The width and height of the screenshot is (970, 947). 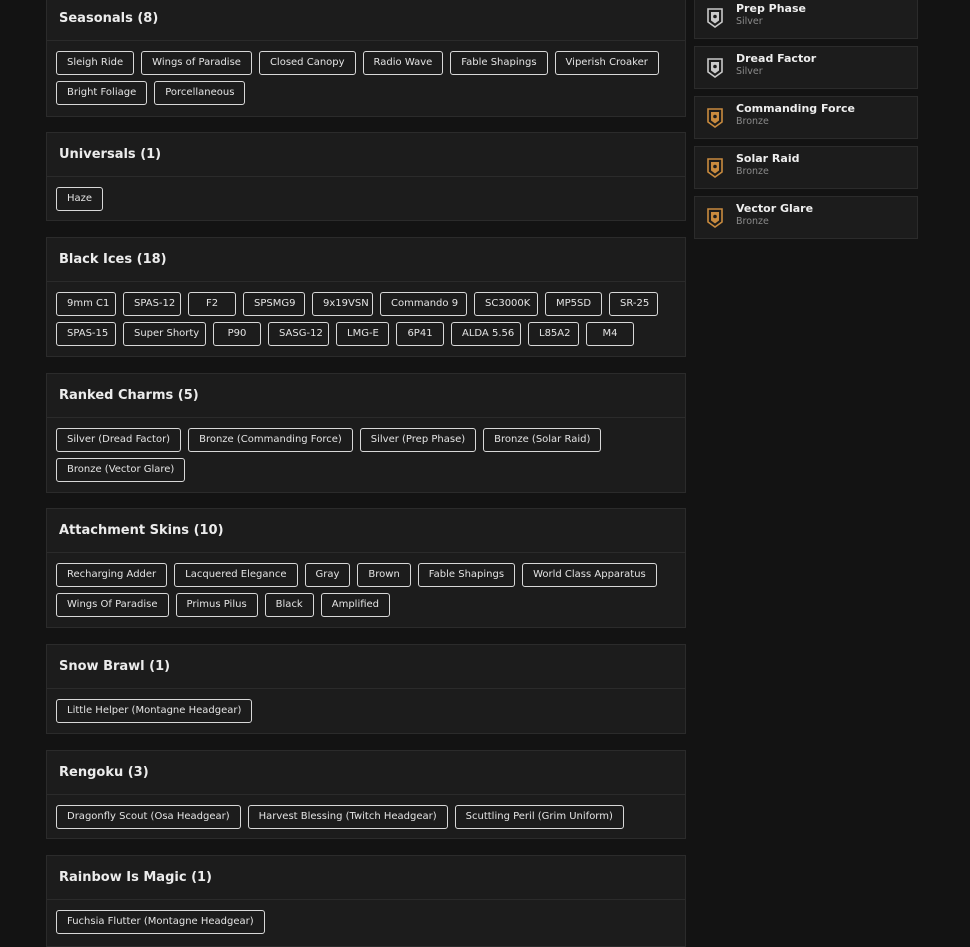 What do you see at coordinates (806, 117) in the screenshot?
I see `charm-card-commanding-force: Commanding Force Bronze` at bounding box center [806, 117].